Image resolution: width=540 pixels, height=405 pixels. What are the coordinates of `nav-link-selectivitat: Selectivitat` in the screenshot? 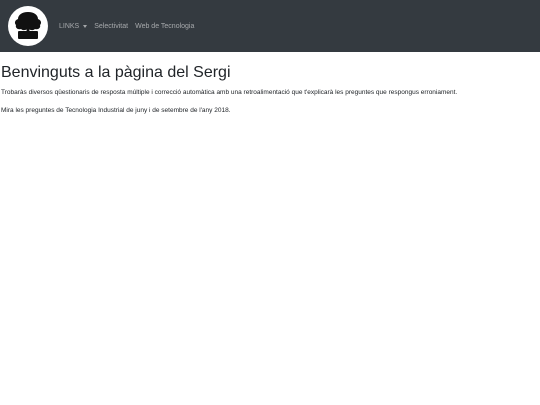 It's located at (111, 26).